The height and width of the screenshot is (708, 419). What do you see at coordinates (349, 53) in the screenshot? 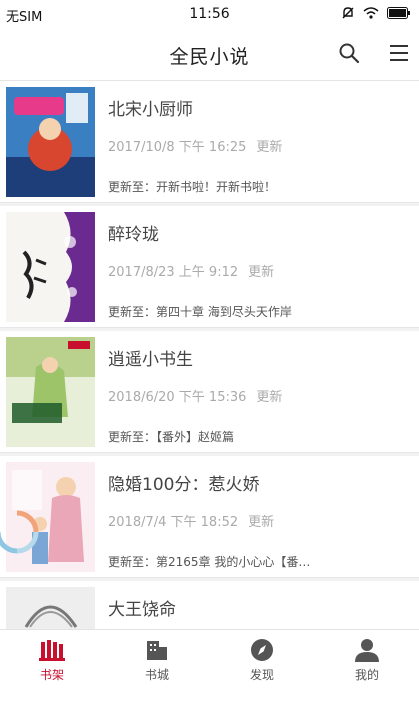
I see `search-icon` at bounding box center [349, 53].